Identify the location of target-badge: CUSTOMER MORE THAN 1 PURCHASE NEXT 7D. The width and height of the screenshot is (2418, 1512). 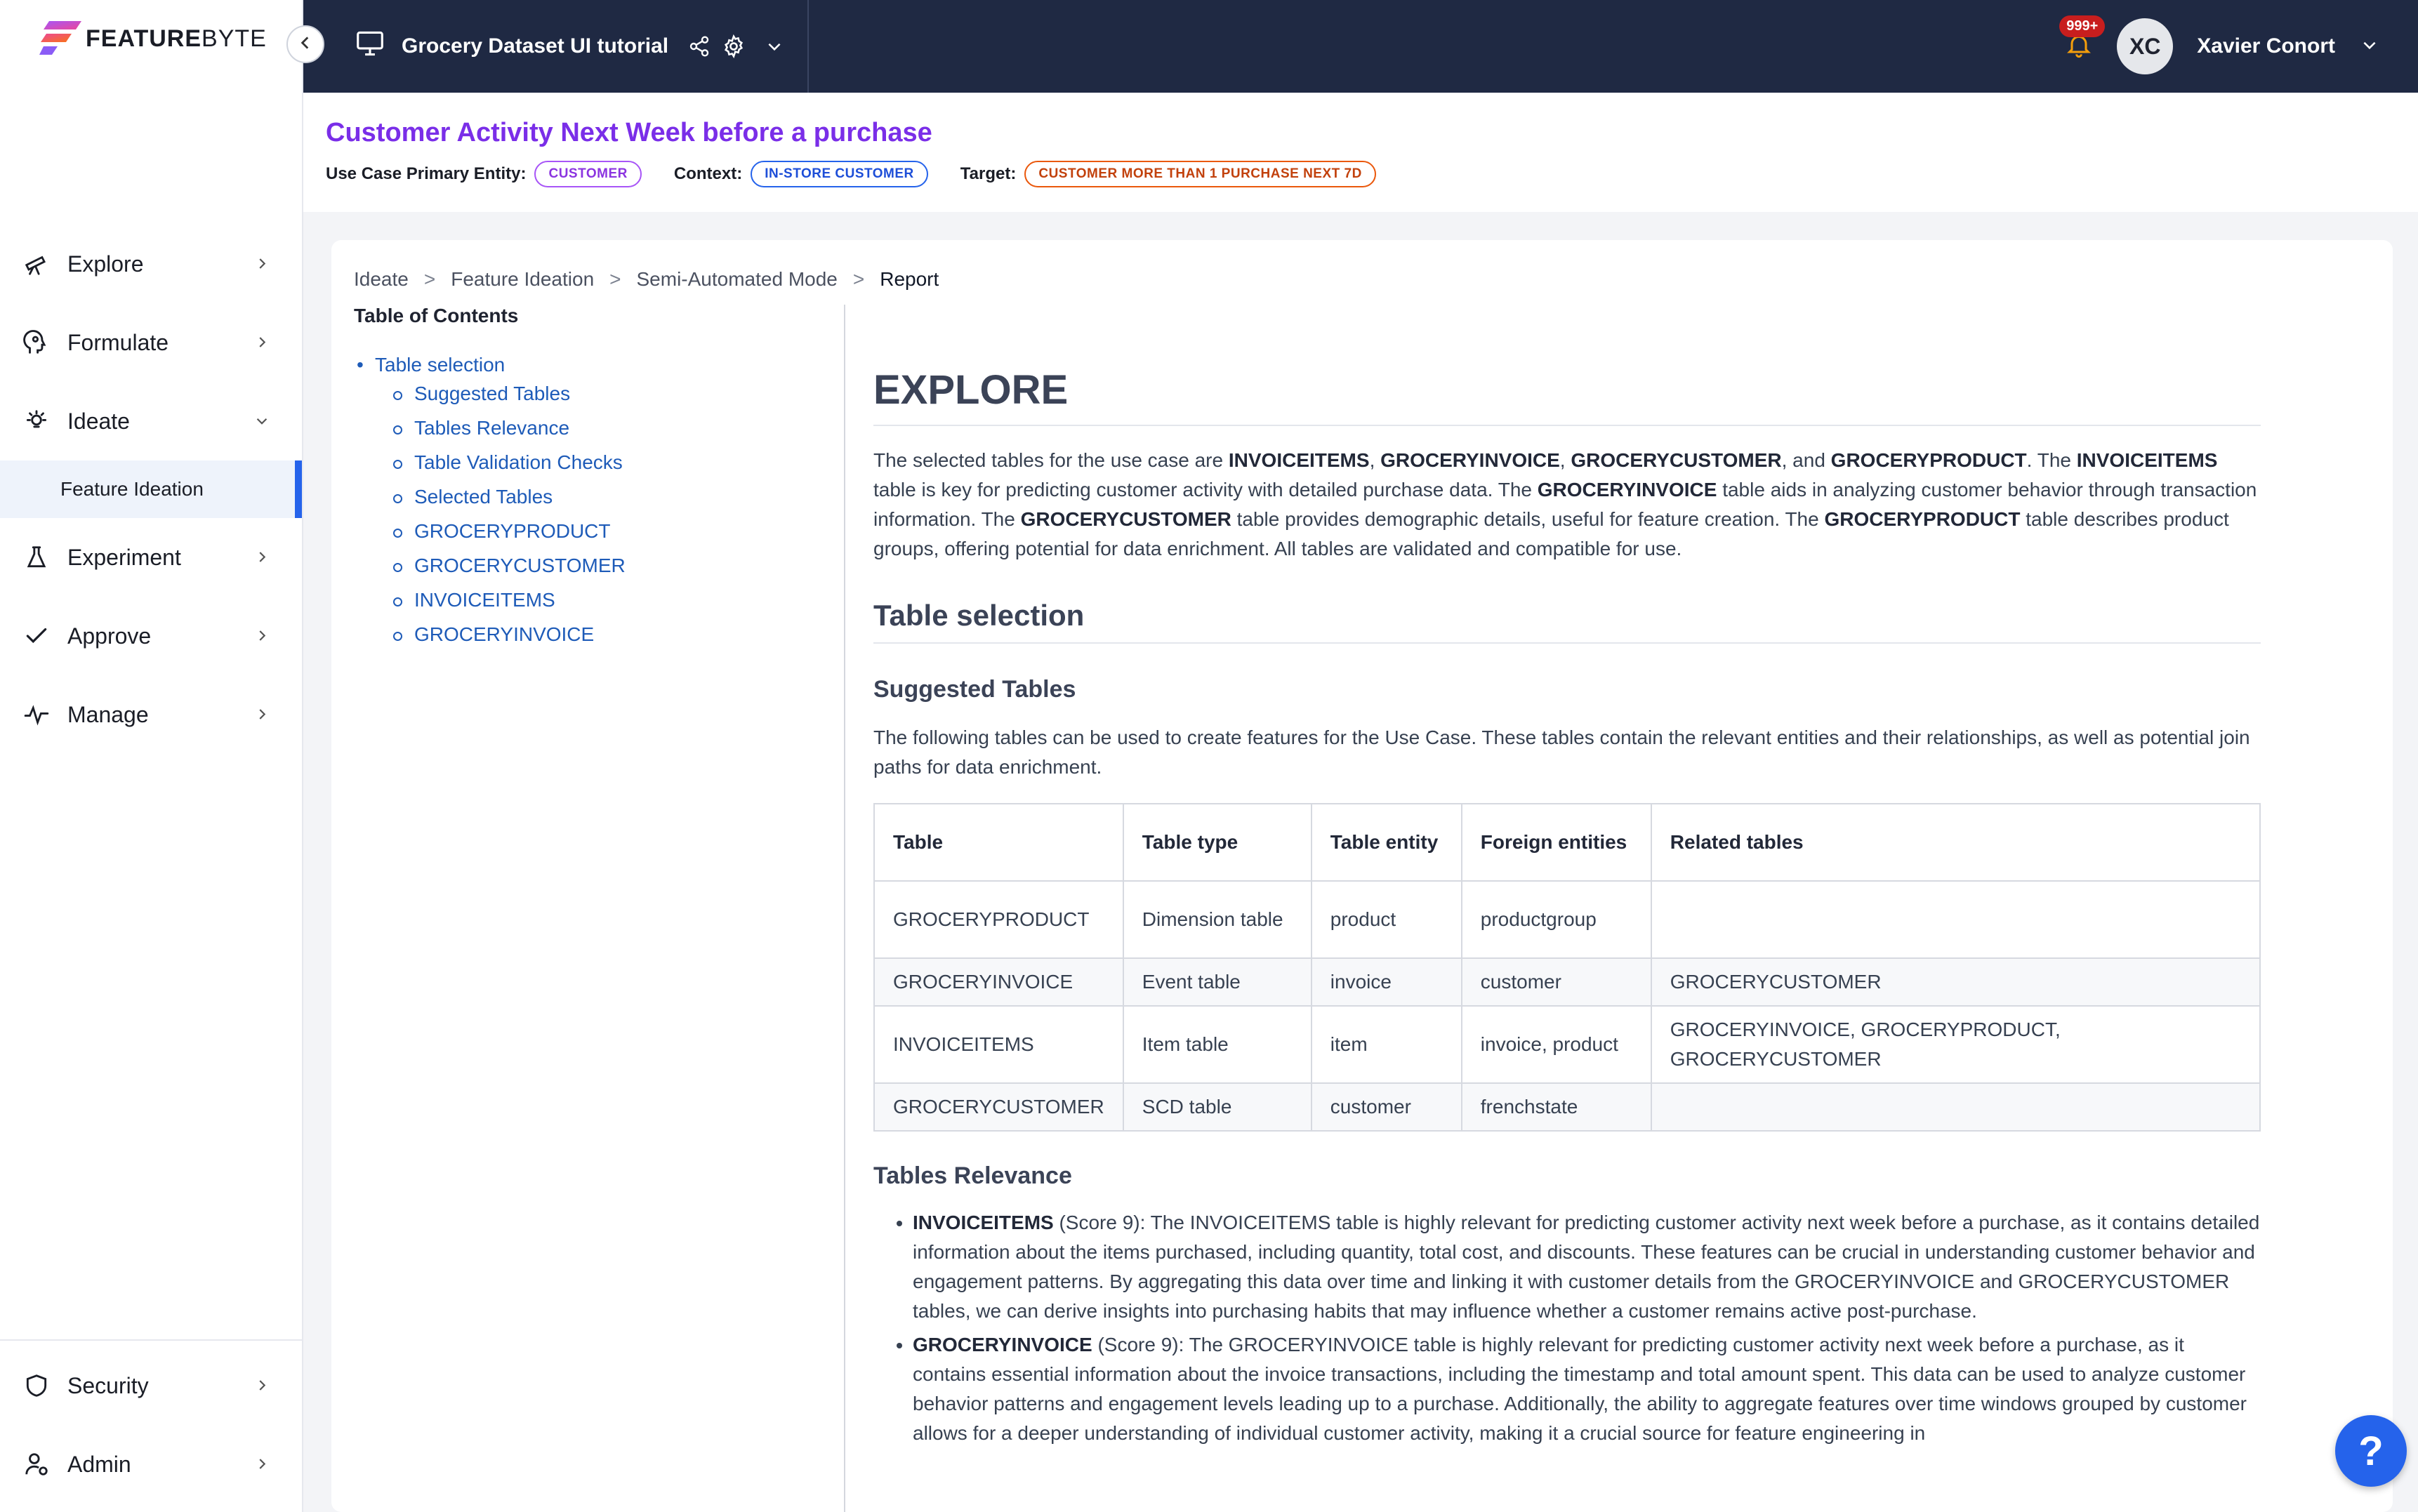
(1200, 174).